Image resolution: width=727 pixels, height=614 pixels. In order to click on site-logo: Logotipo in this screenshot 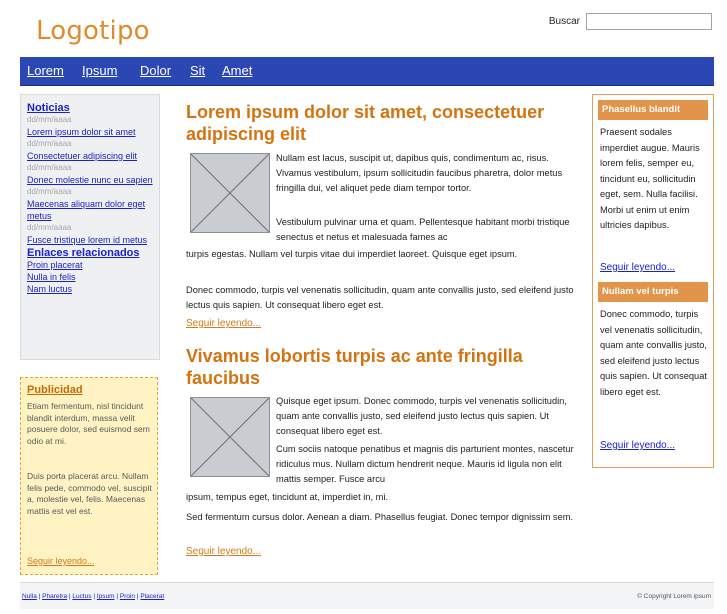, I will do `click(93, 31)`.